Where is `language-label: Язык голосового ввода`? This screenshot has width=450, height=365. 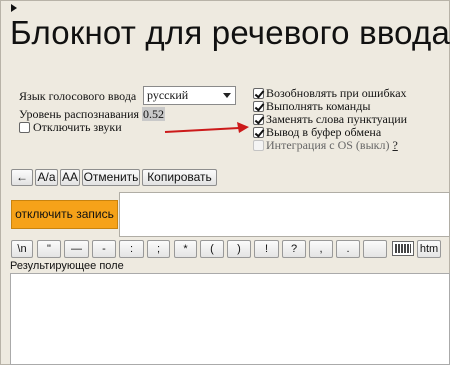 language-label: Язык голосового ввода is located at coordinates (78, 96).